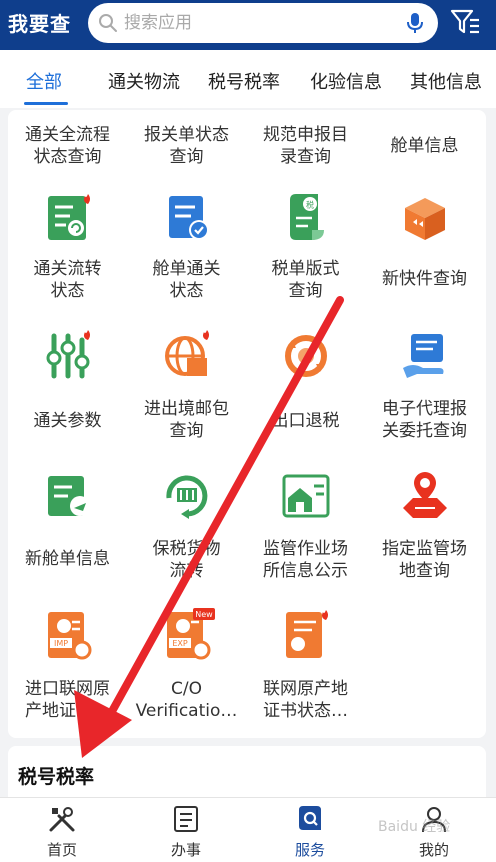  What do you see at coordinates (69, 636) in the screenshot?
I see `certificate-imp-icon: IMP` at bounding box center [69, 636].